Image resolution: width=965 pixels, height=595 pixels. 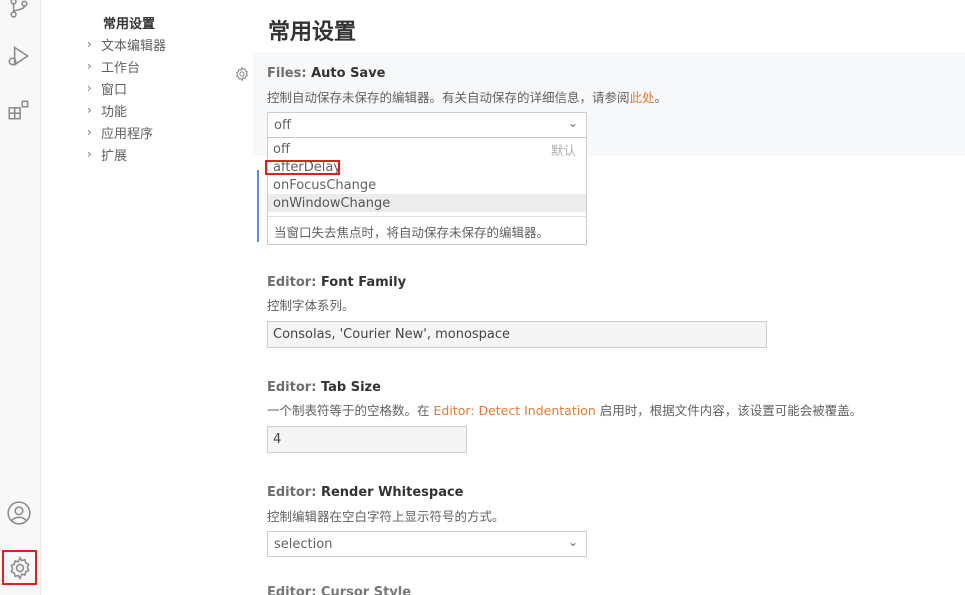 What do you see at coordinates (19, 110) in the screenshot?
I see `extensions-icon` at bounding box center [19, 110].